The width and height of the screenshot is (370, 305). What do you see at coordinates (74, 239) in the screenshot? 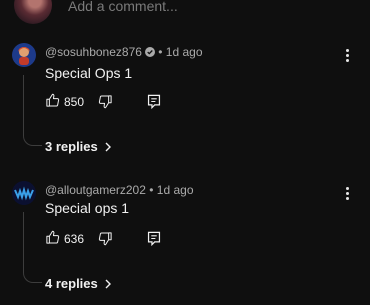
I see `like-count: 636` at bounding box center [74, 239].